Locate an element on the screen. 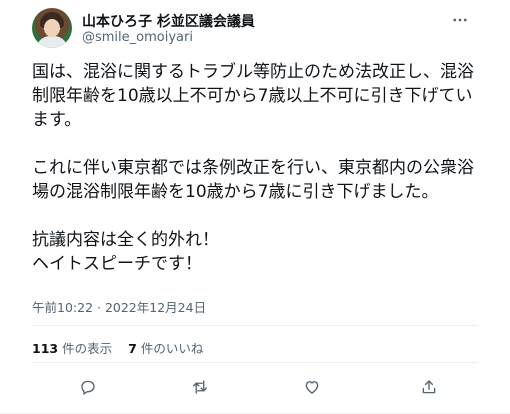  views-label: 件の表示 is located at coordinates (87, 348).